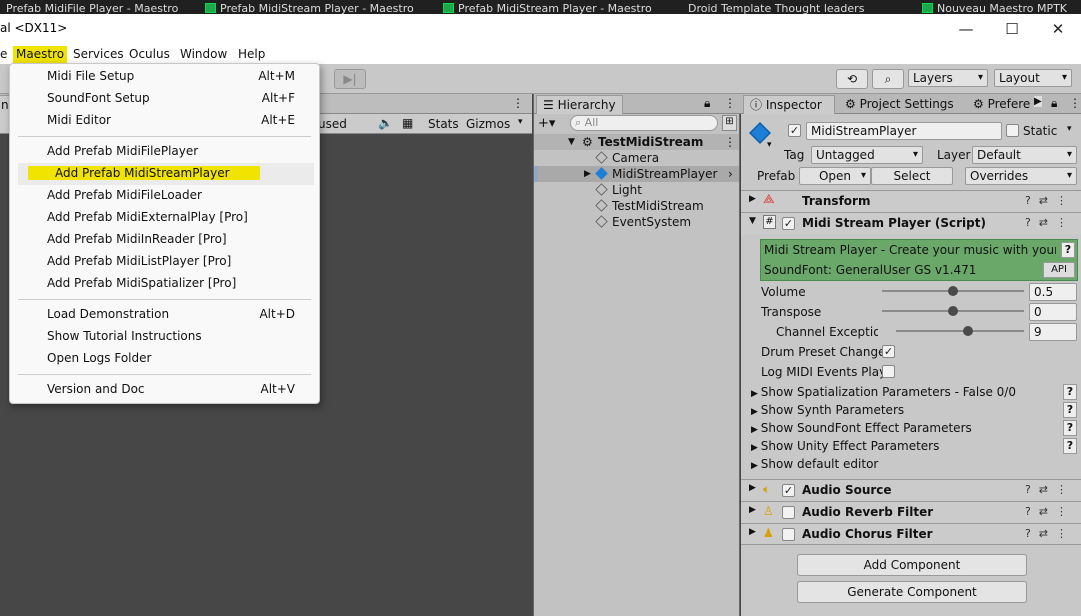  Describe the element at coordinates (994, 8) in the screenshot. I see `taskbar-item: Nouveau Maestro MPTK` at that location.